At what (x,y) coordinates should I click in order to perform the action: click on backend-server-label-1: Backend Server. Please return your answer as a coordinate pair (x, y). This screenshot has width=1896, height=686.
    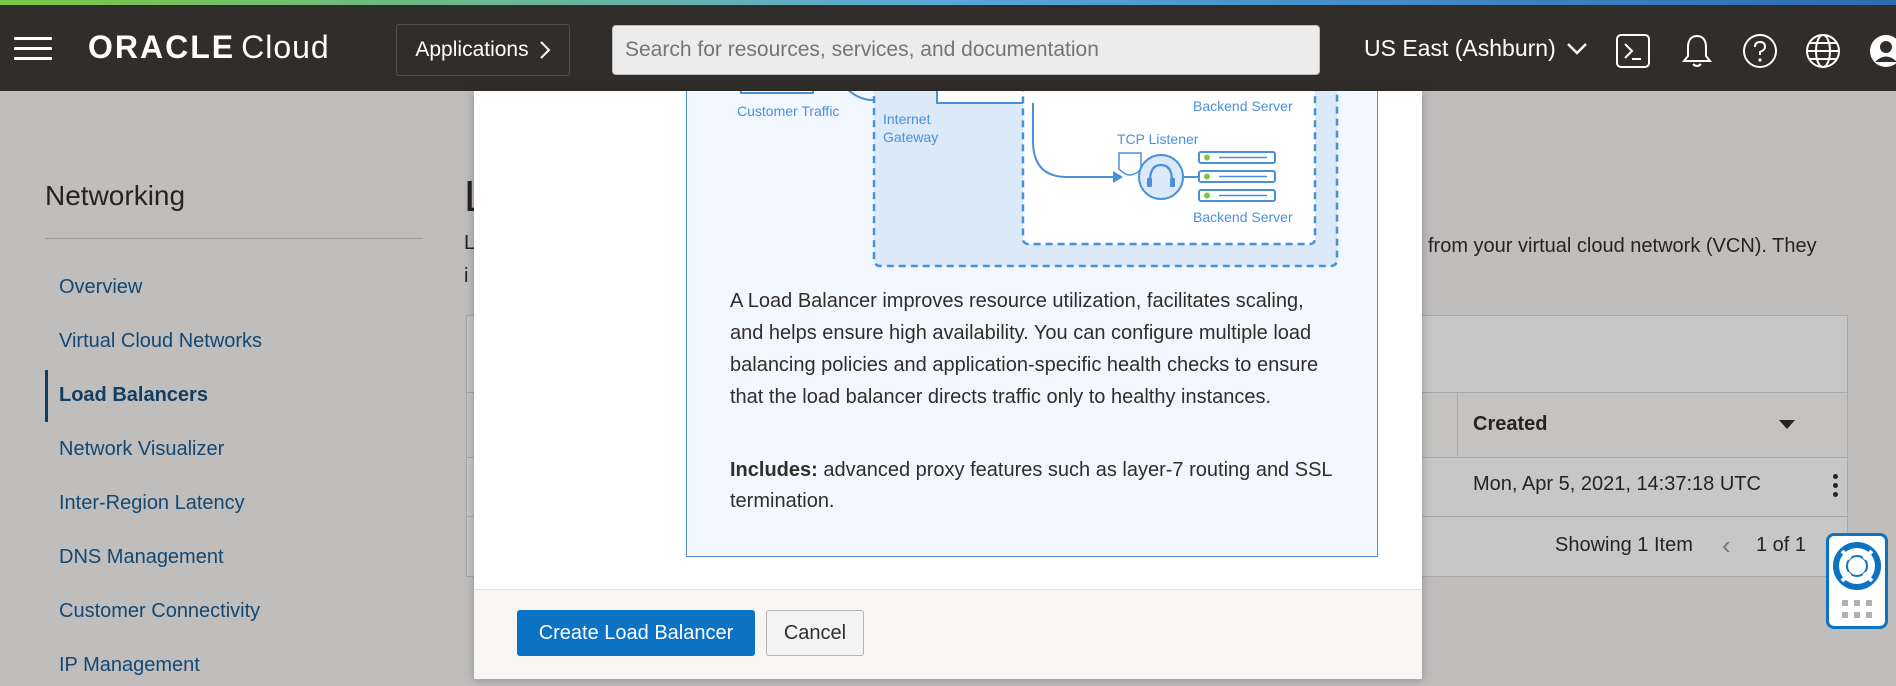
    Looking at the image, I should click on (1243, 106).